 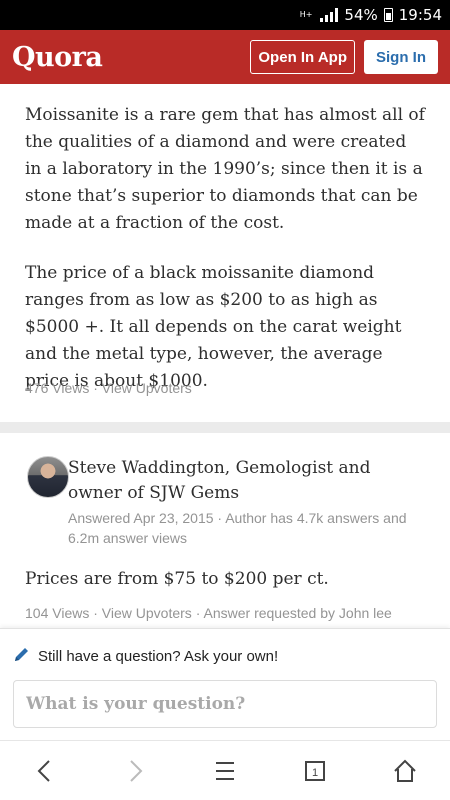 I want to click on battery-percent: 54%, so click(x=361, y=15).